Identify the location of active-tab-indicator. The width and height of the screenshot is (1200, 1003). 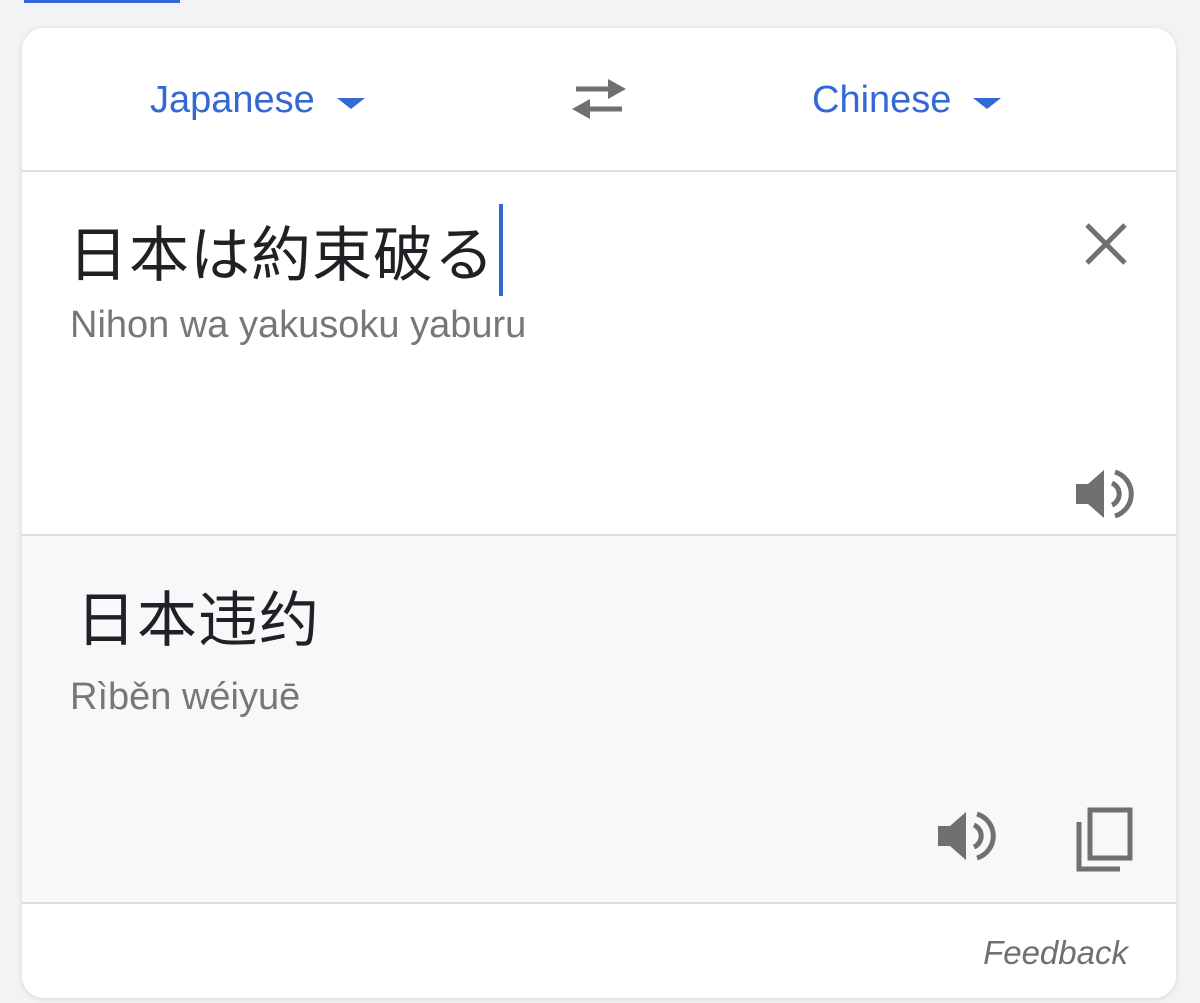
(102, 1).